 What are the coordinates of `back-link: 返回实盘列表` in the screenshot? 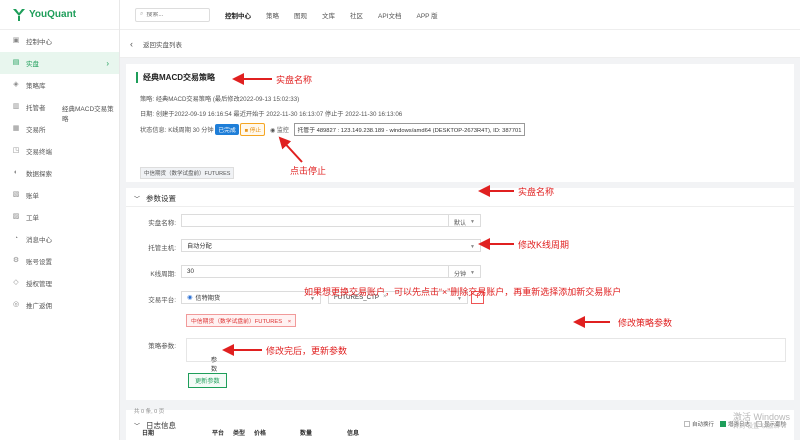 It's located at (162, 44).